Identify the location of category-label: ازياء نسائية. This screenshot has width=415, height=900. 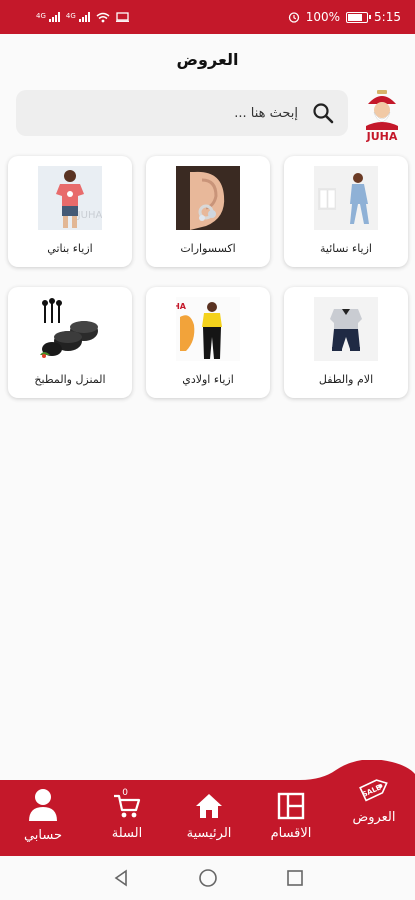
(346, 248).